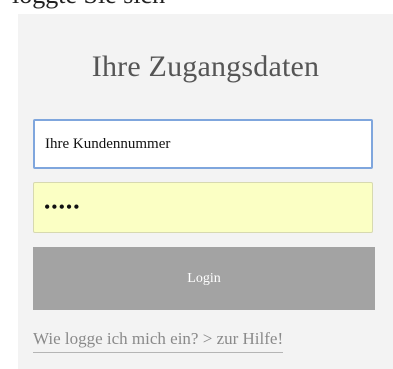 Image resolution: width=393 pixels, height=369 pixels. I want to click on customer-number-input, so click(203, 144).